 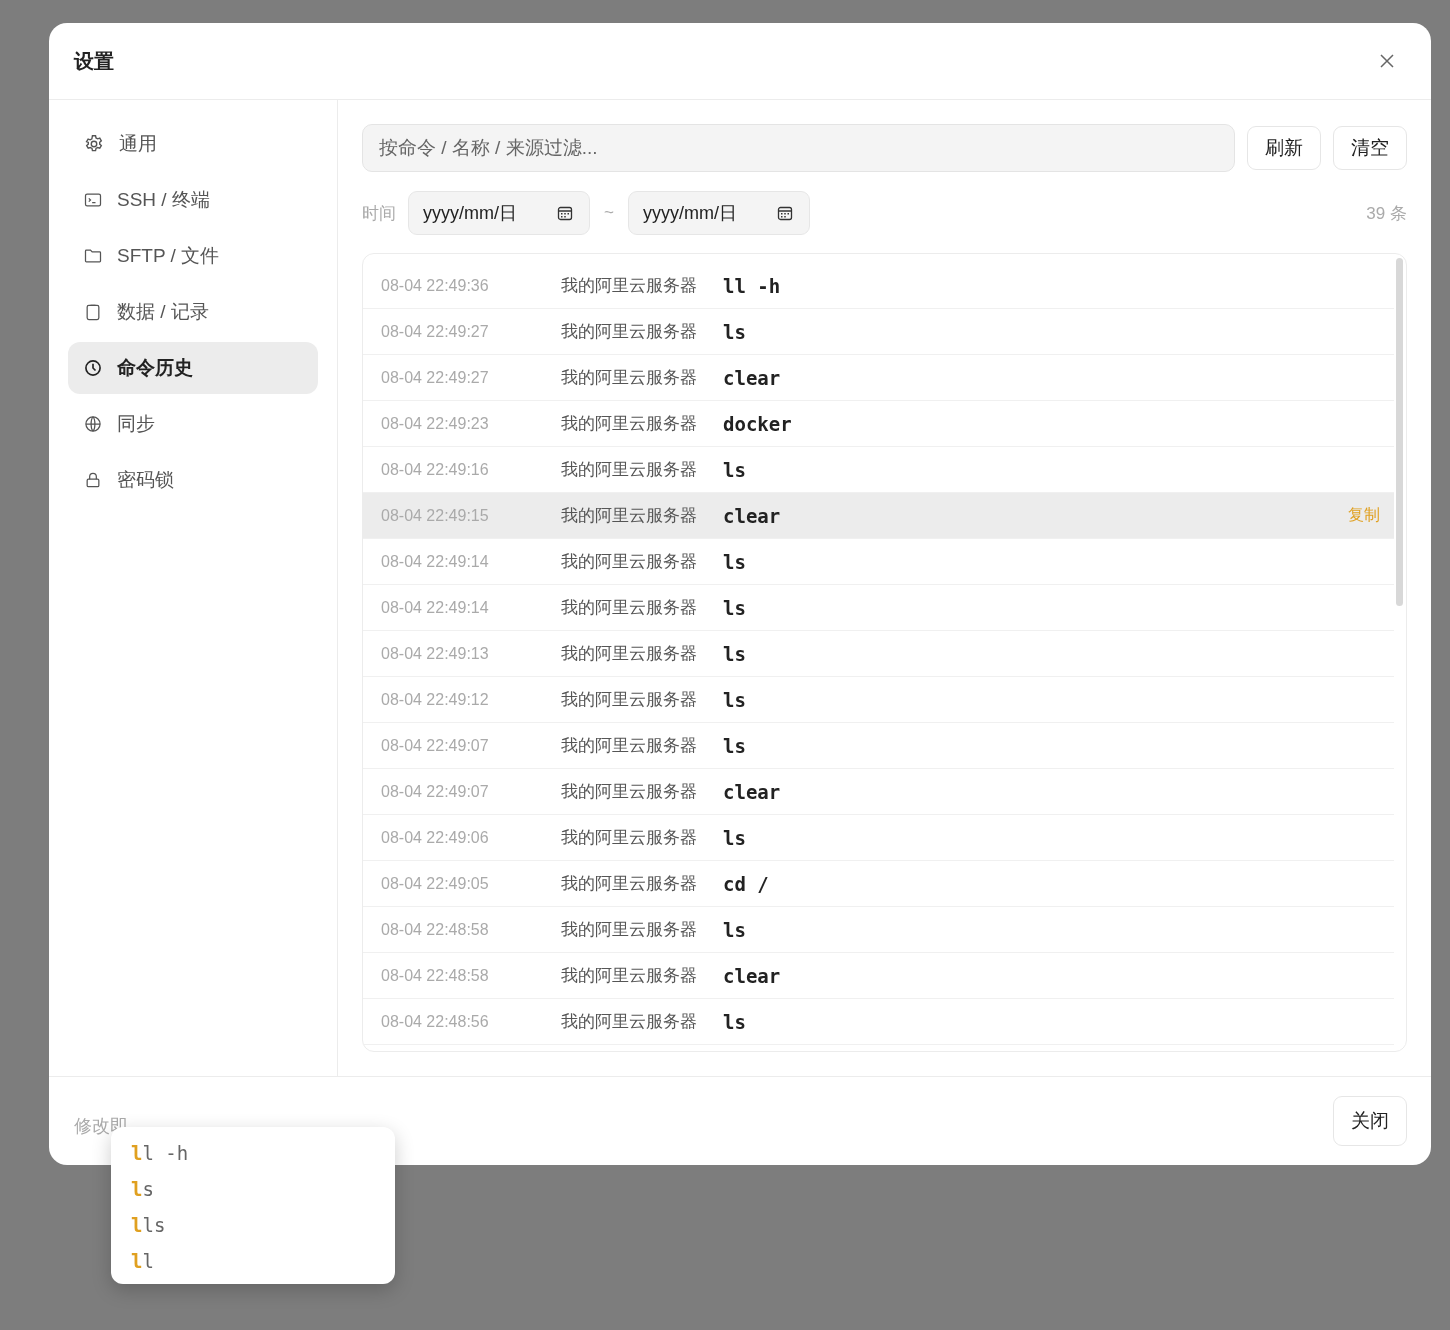 What do you see at coordinates (193, 144) in the screenshot?
I see `sidebar-item: 通用` at bounding box center [193, 144].